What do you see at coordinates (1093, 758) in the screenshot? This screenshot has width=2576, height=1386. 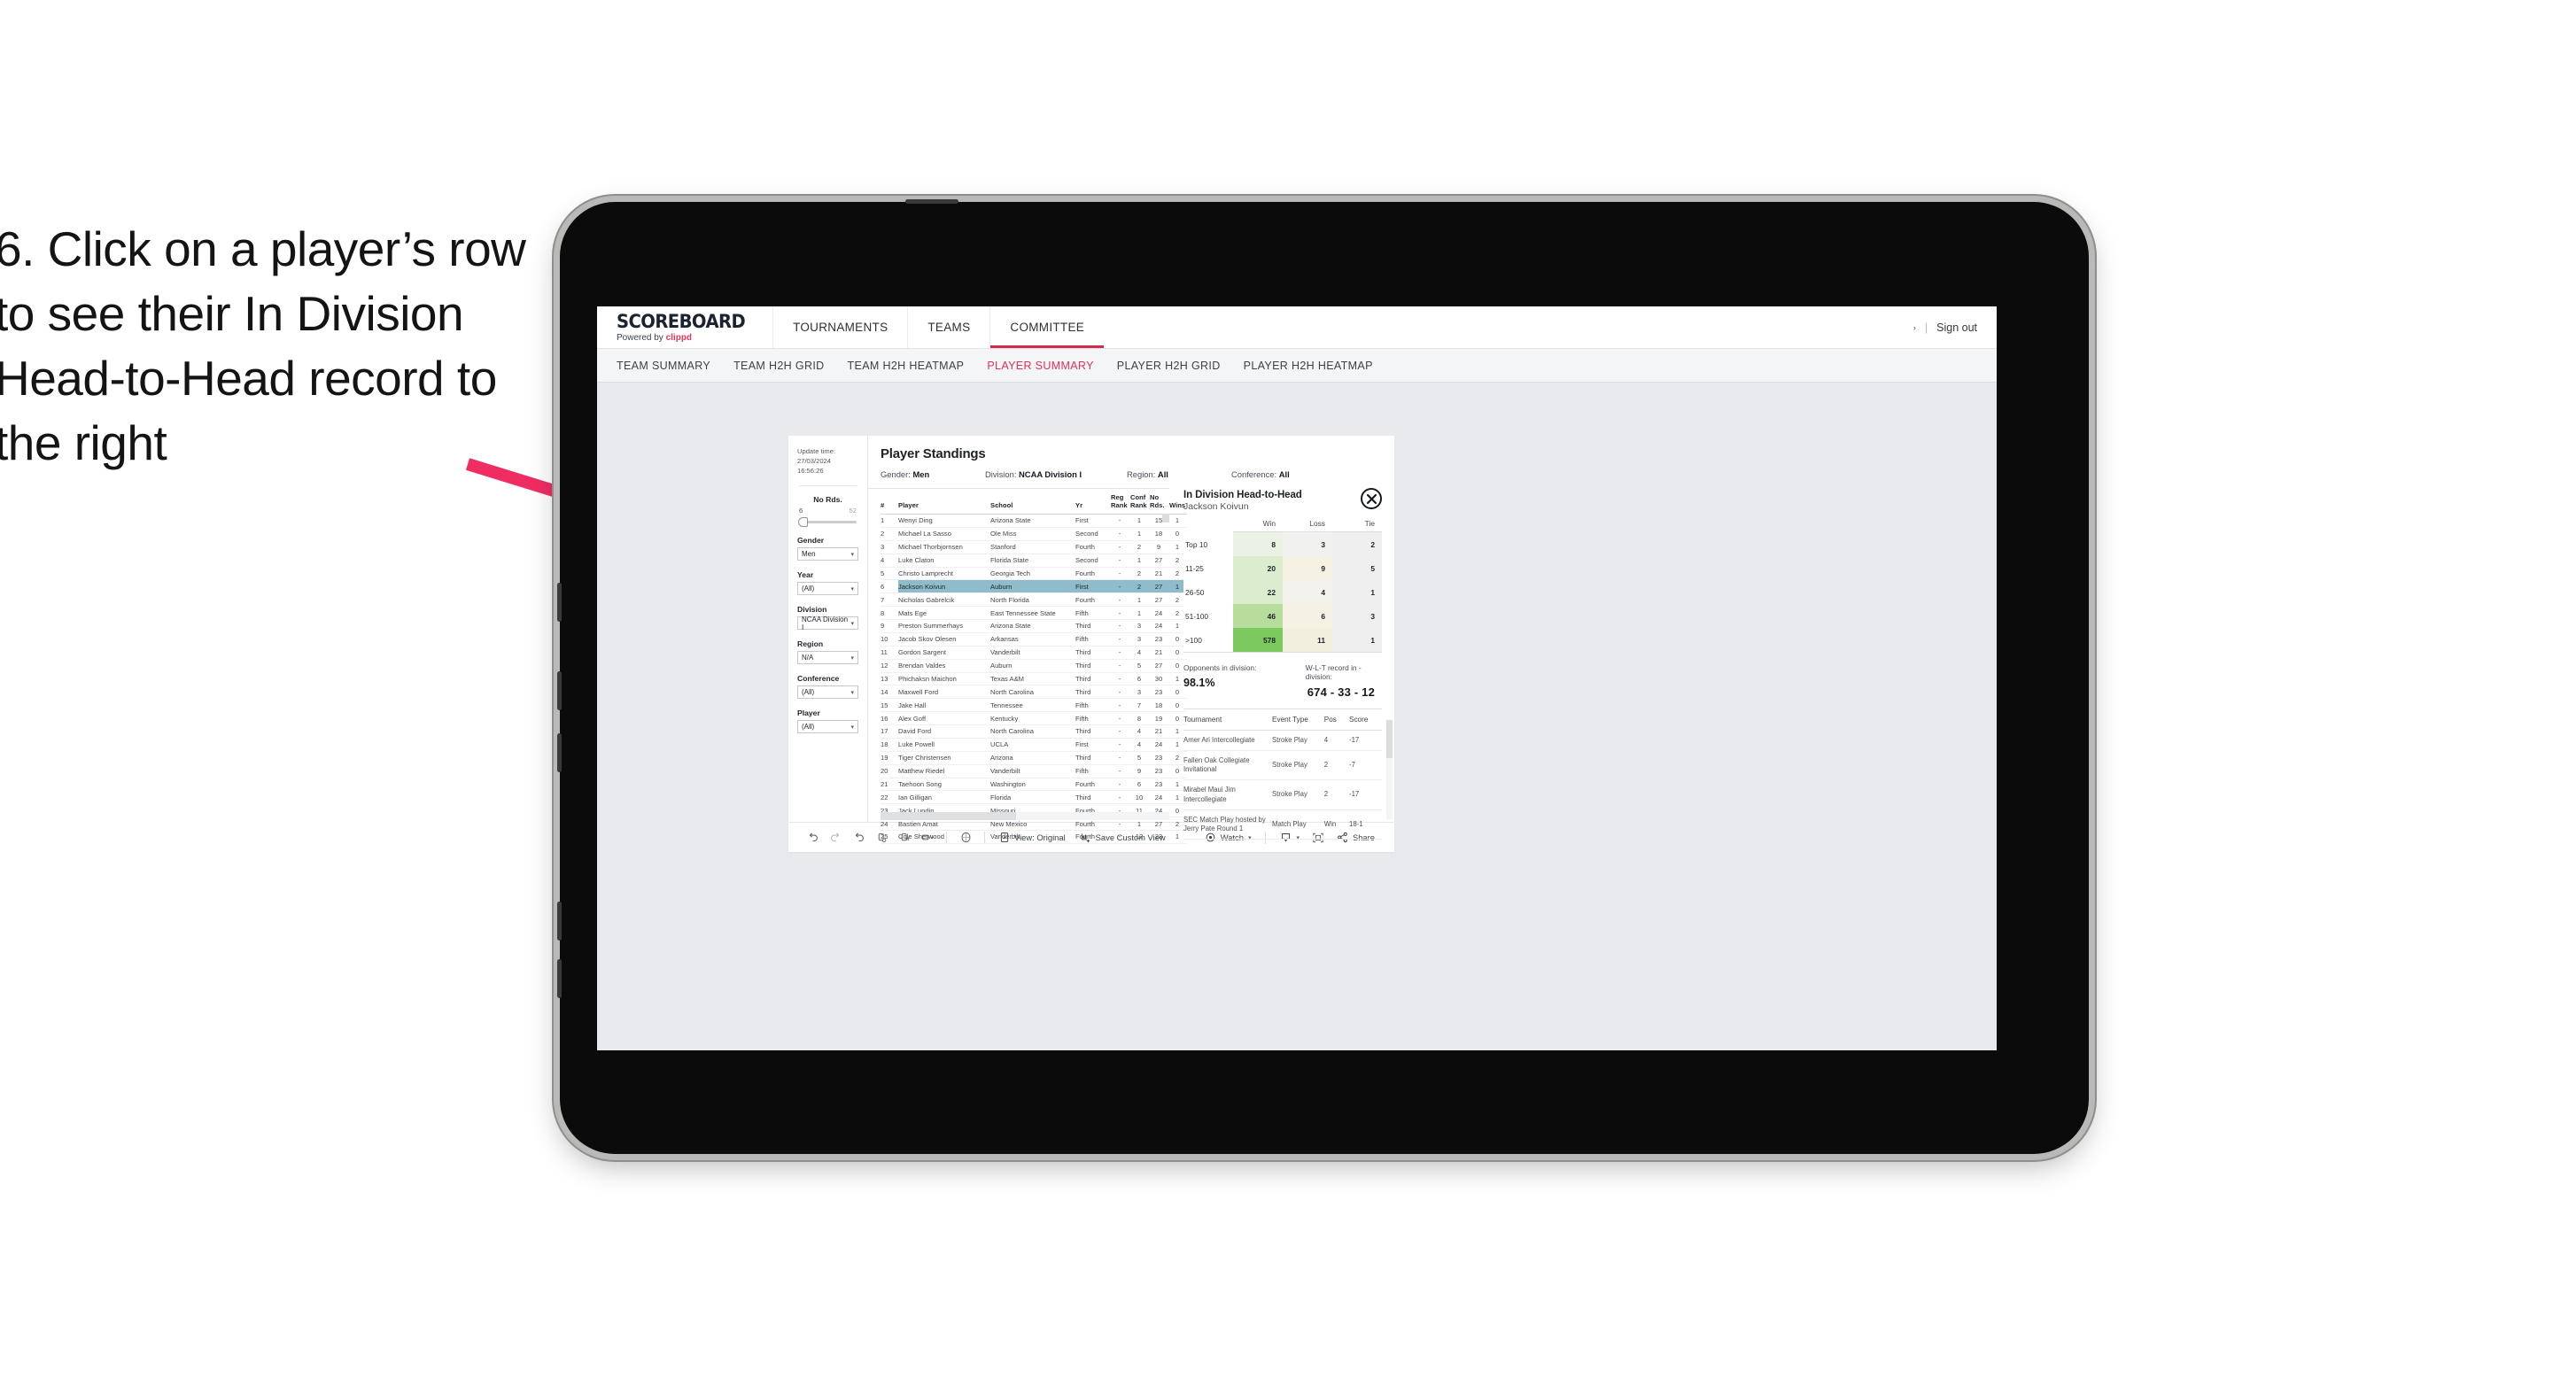 I see `cell-yr: Third` at bounding box center [1093, 758].